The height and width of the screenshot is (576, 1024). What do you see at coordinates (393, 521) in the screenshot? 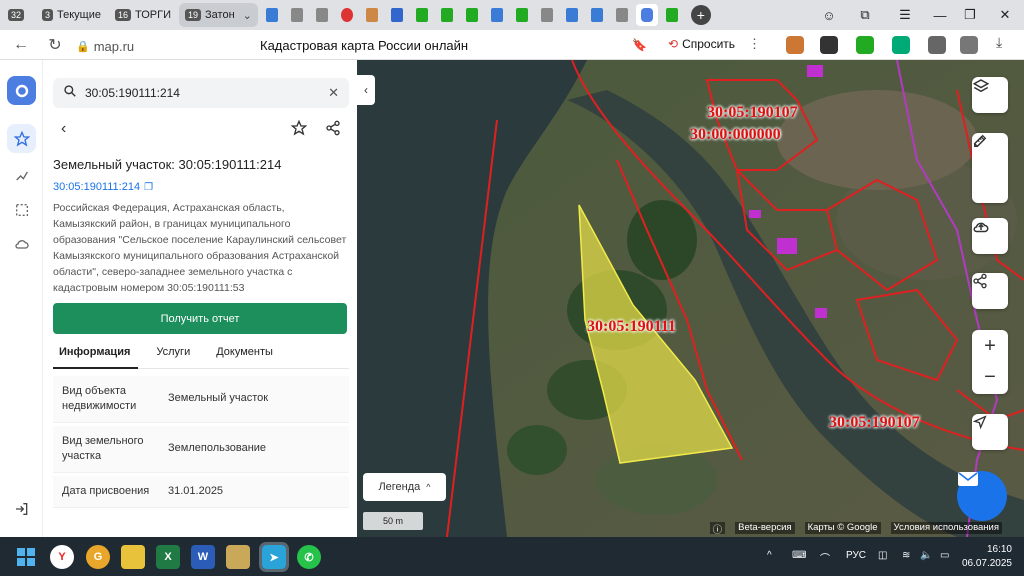
I see `scale-bar: 50 m` at bounding box center [393, 521].